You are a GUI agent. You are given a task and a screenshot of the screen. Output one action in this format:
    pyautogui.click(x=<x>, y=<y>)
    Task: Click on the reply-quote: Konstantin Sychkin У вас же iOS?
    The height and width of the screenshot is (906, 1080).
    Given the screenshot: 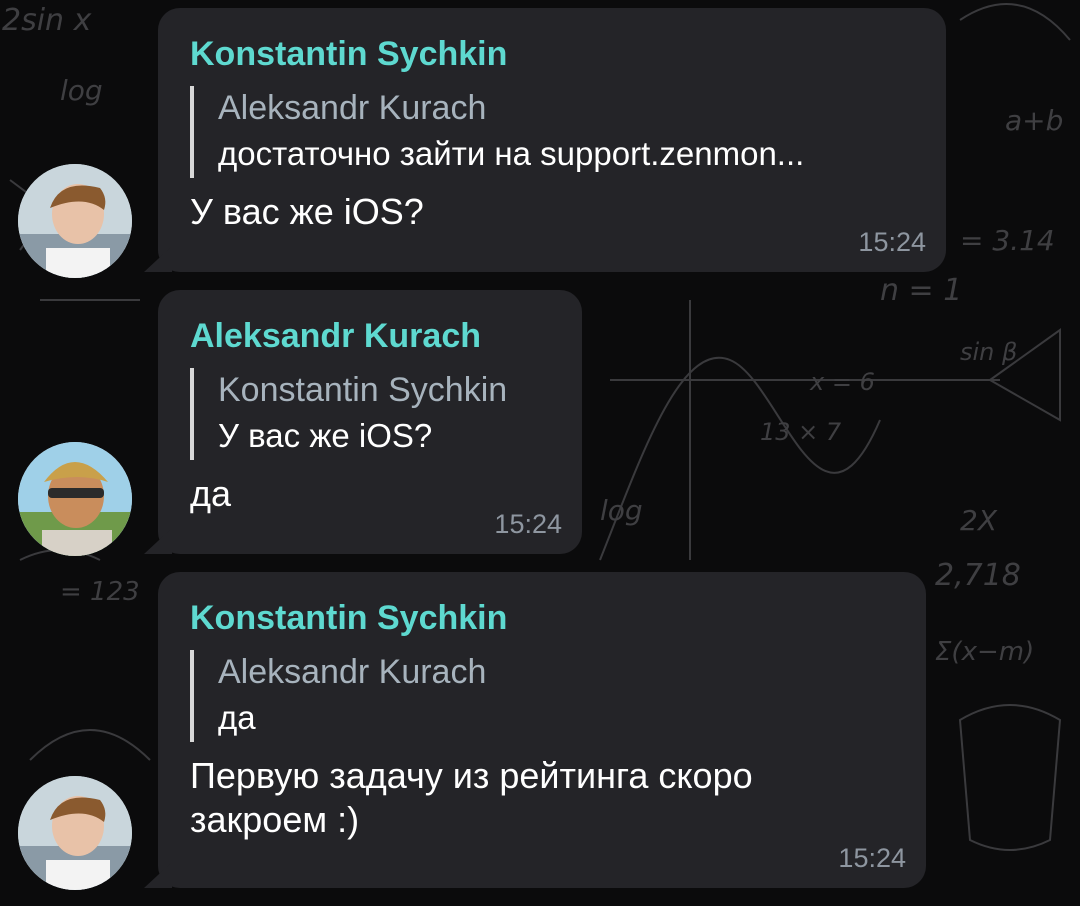 What is the action you would take?
    pyautogui.click(x=371, y=414)
    